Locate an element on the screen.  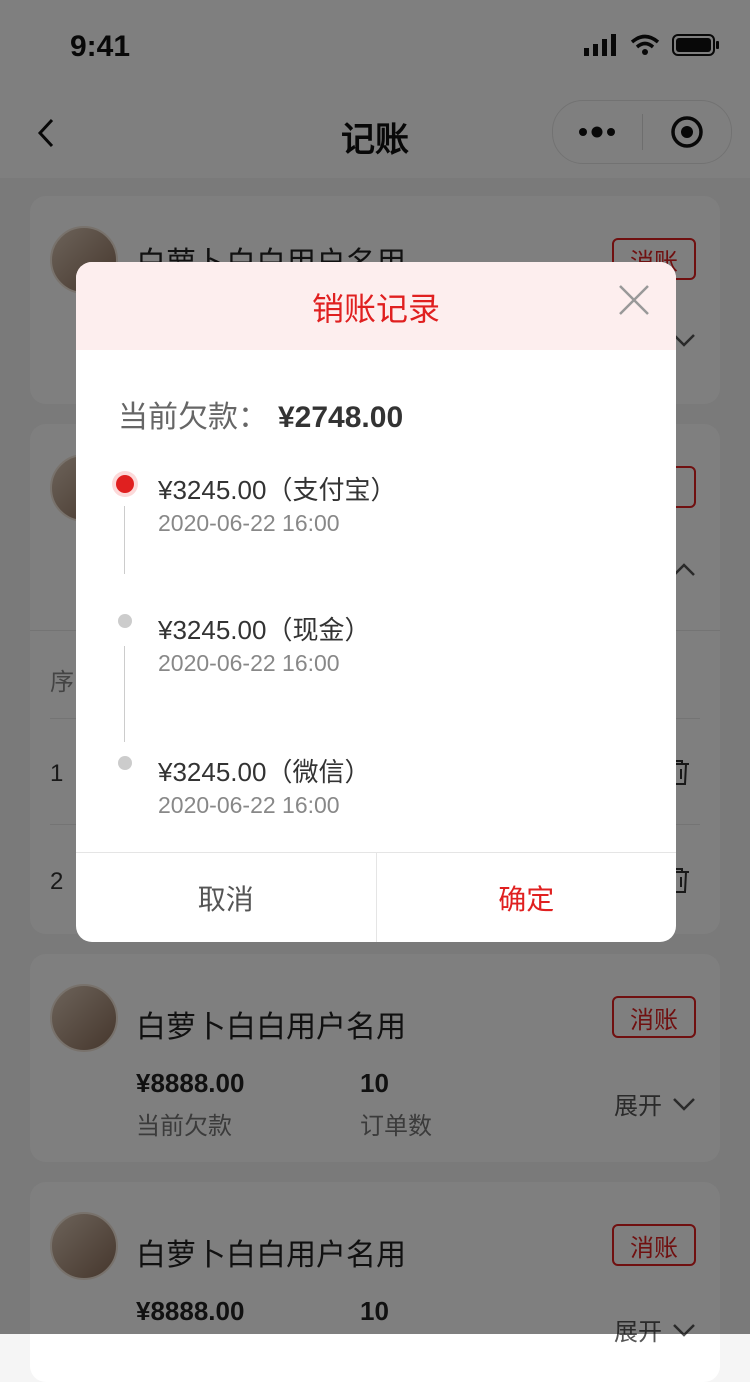
record-amount: ¥3245.00（现金） is located at coordinates (264, 630).